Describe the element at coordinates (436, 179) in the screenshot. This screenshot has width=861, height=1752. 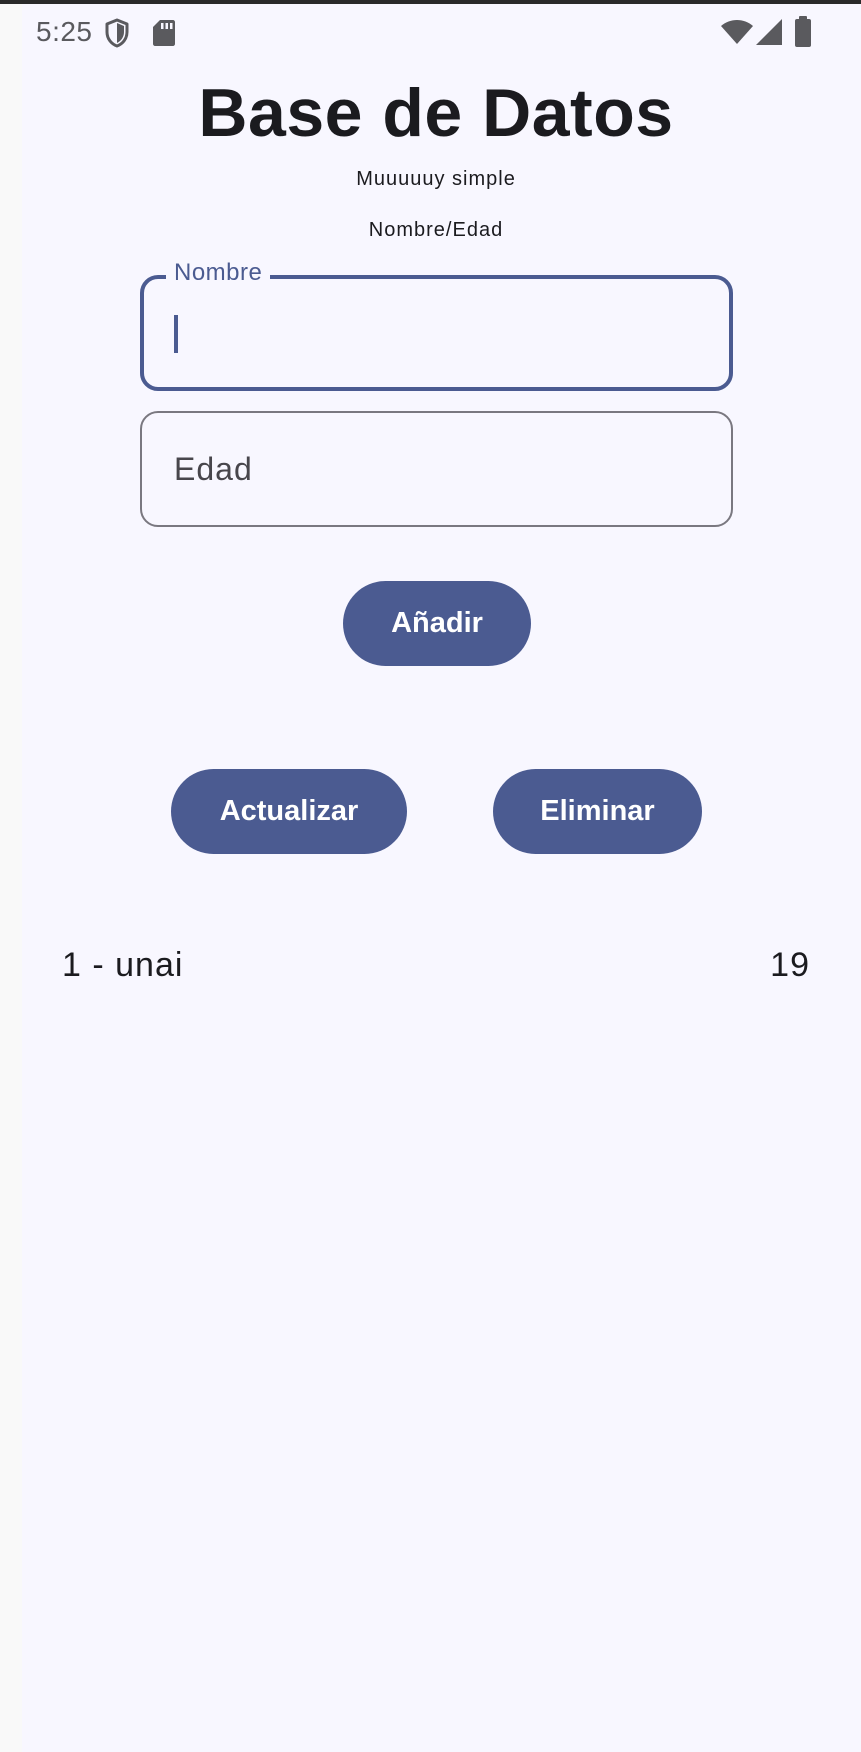
I see `page-subtitle: Muuuuuy simple` at that location.